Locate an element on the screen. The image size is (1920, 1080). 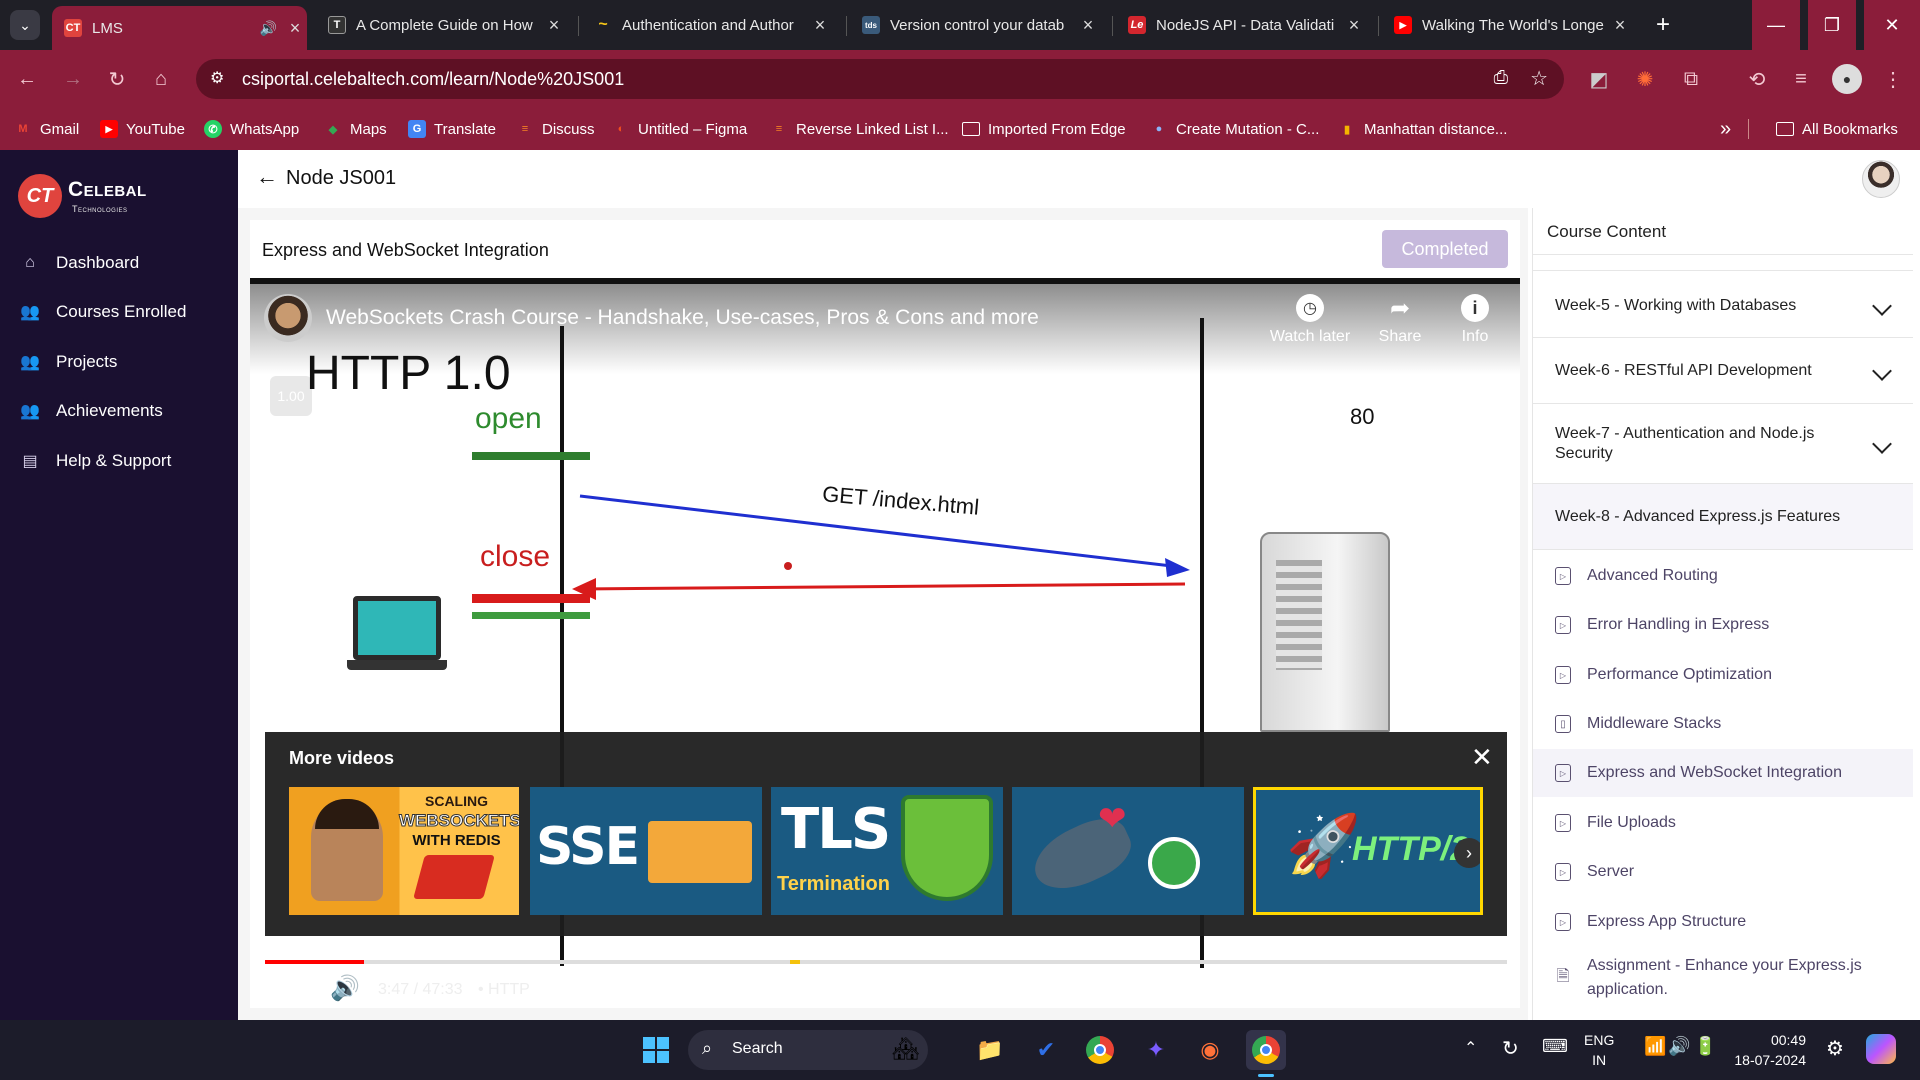
tab-nodejs-api: Le NodeJS API - Data Validati × is located at coordinates (1241, 25).